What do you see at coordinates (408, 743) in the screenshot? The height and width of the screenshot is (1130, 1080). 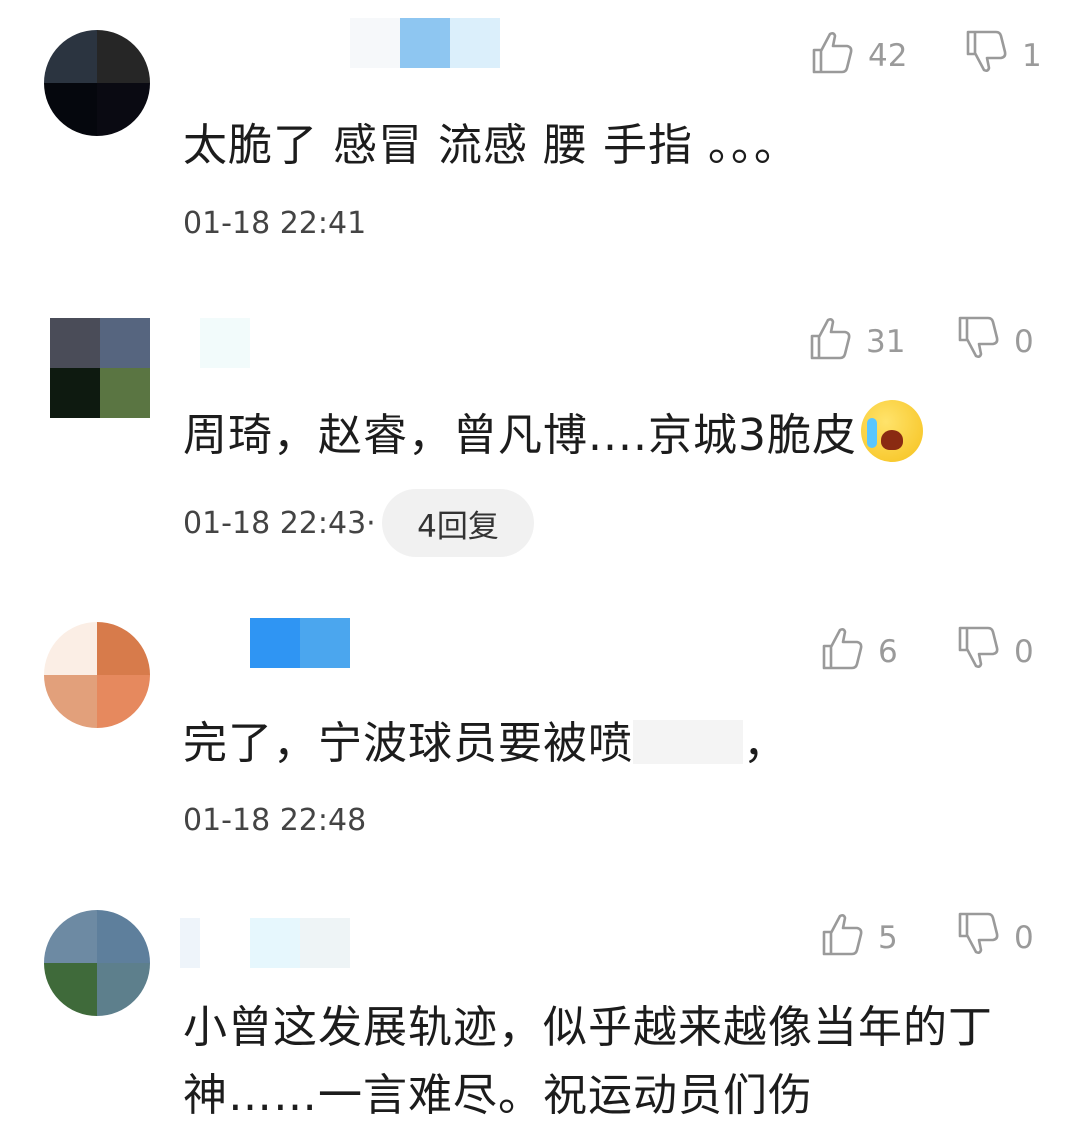 I see `comment-text: 完了，宁波球员要被喷` at bounding box center [408, 743].